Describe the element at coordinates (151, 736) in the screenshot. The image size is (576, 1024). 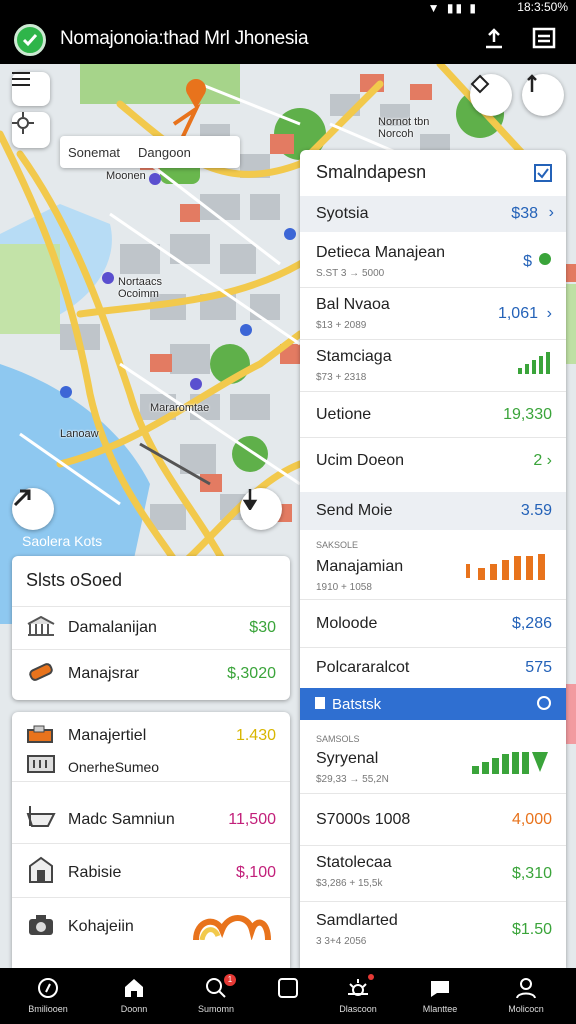
I see `list-item: Manajertiel 1.430` at that location.